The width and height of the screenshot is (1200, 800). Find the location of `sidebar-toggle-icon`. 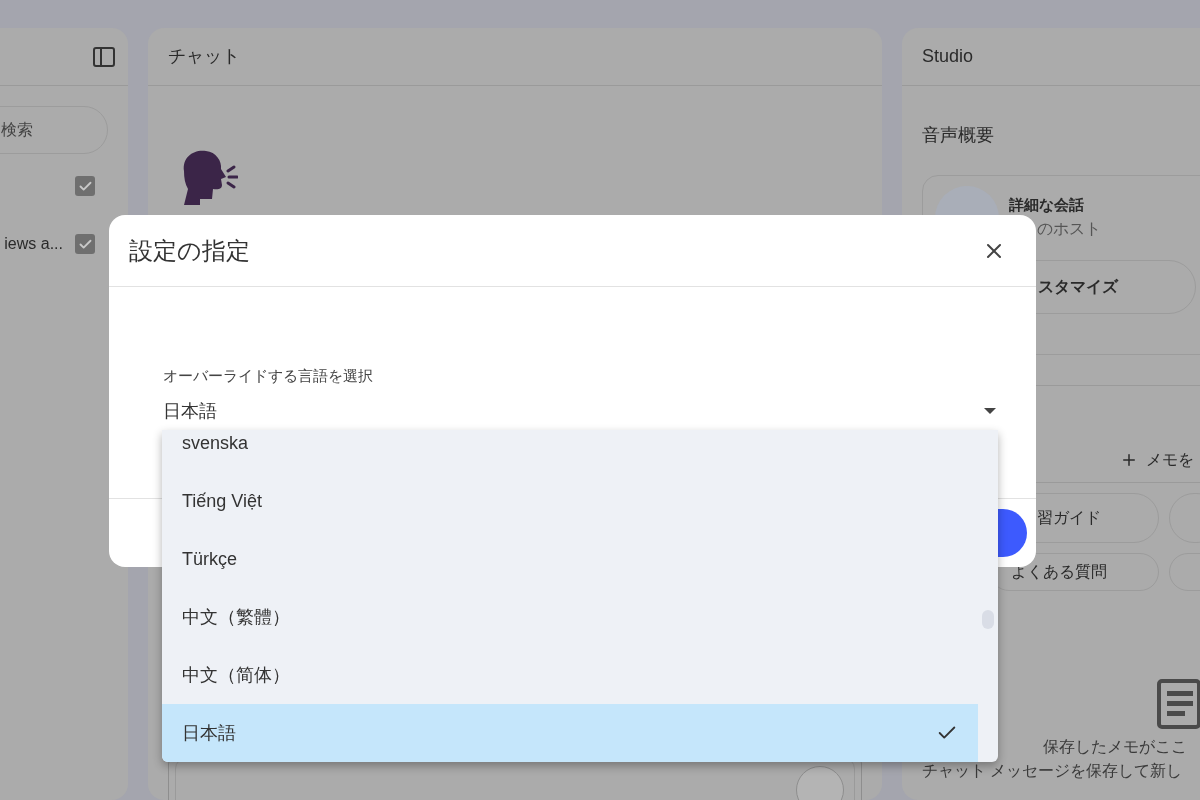

sidebar-toggle-icon is located at coordinates (104, 56).